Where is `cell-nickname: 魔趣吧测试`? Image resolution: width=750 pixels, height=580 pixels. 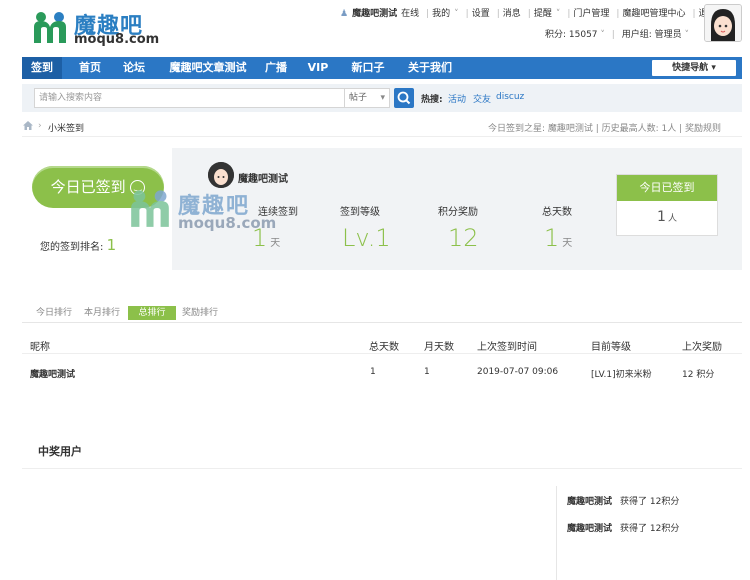
cell-nickname: 魔趣吧测试 is located at coordinates (52, 373).